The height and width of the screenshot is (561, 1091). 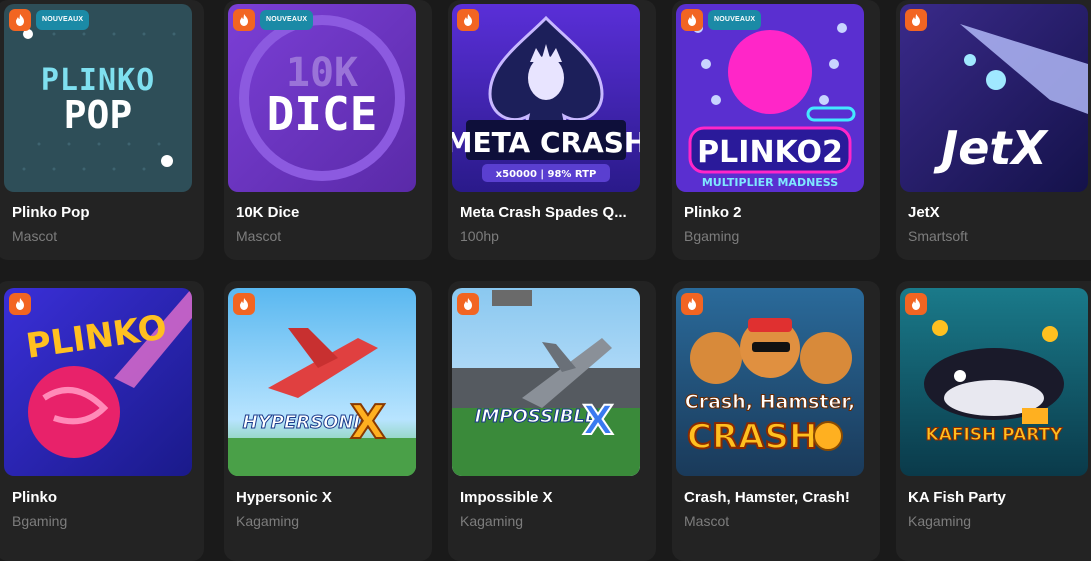 What do you see at coordinates (995, 435) in the screenshot?
I see `art-text: KAFISH PARTY` at bounding box center [995, 435].